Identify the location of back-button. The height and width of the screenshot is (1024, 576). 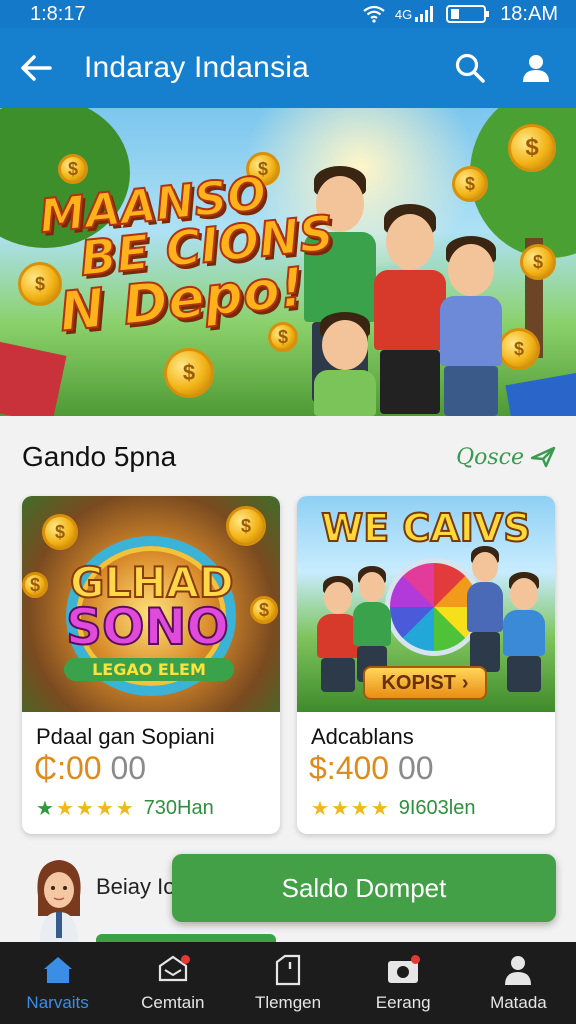
(36, 68).